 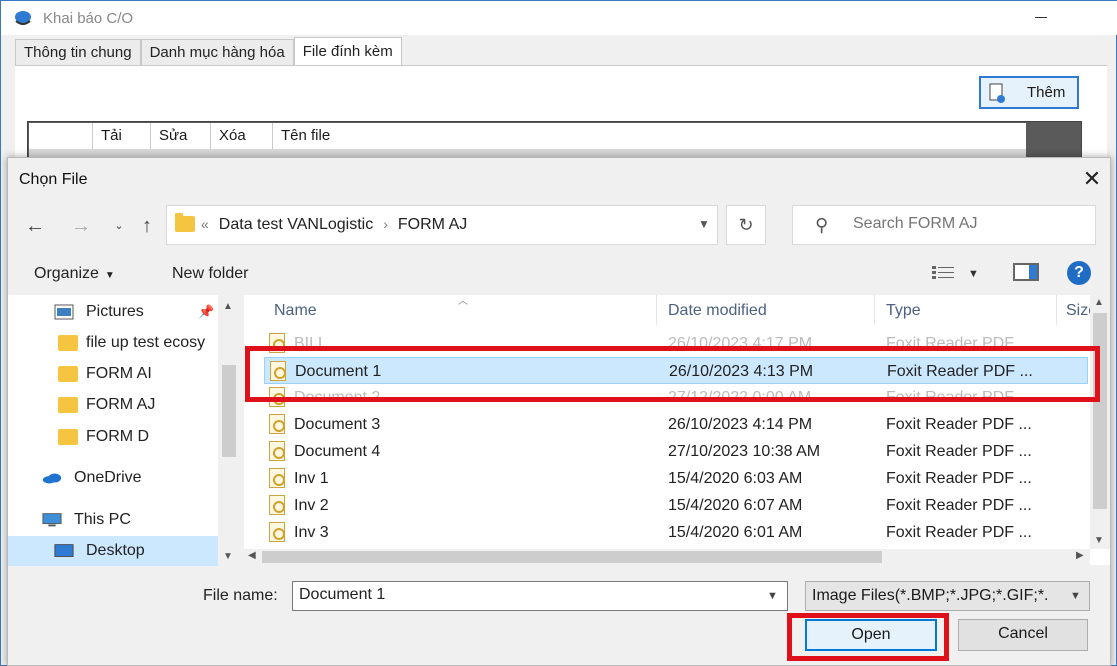 I want to click on file-date-modified: 15/4/2020 6:03 AM, so click(x=735, y=478).